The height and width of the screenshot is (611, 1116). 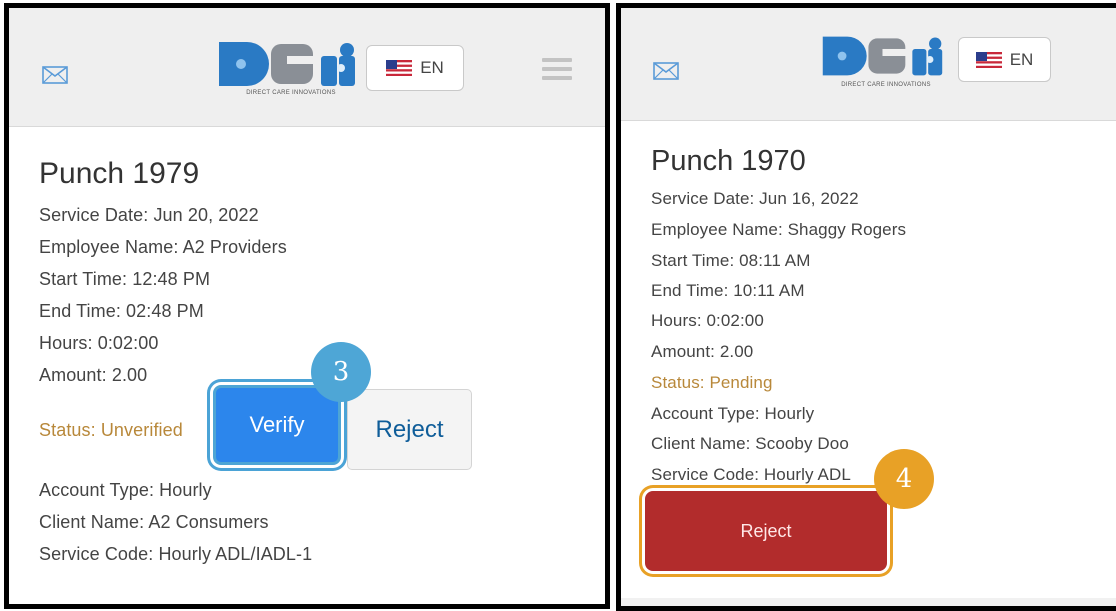 What do you see at coordinates (751, 474) in the screenshot?
I see `service-code: Service Code: Hourly ADL` at bounding box center [751, 474].